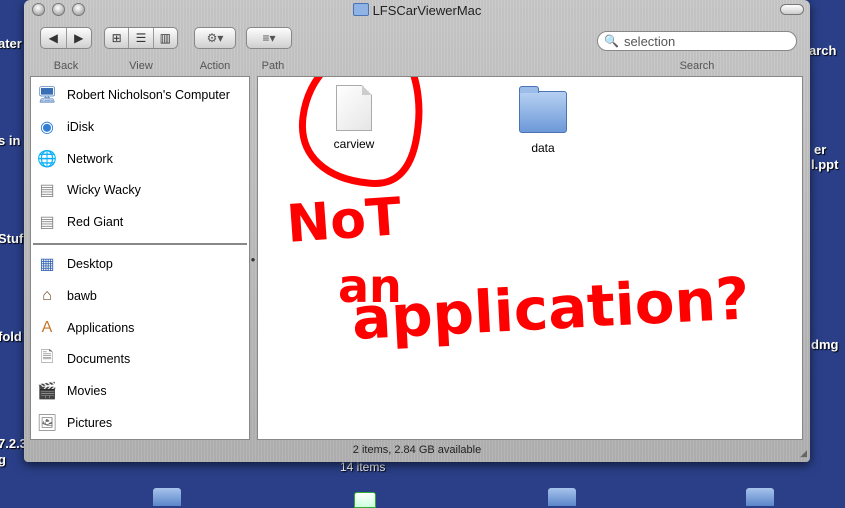 The image size is (845, 508). I want to click on sidebar-item-label: Robert Nicholson's Computer, so click(148, 95).